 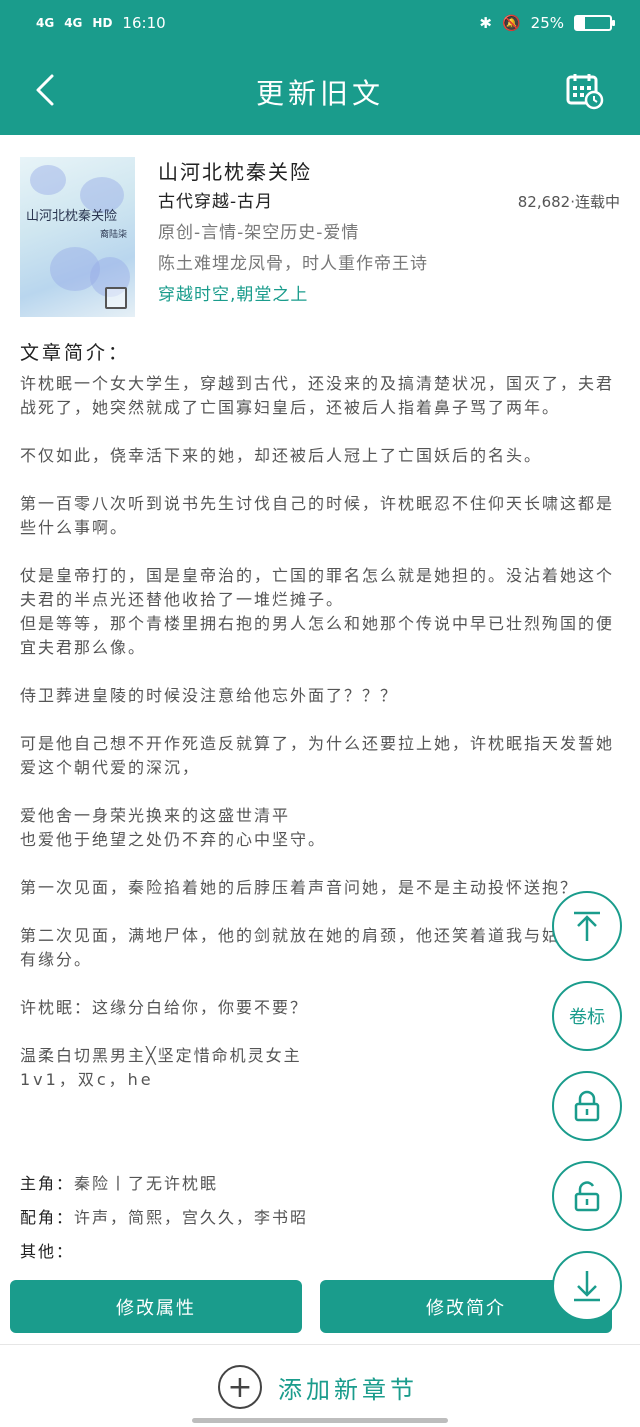 I want to click on intro-paragraph: 第二次见面，满地尸体，他的剑就放在她的肩颈，他还笑着道我与姑娘真是有缘分。, so click(x=317, y=947).